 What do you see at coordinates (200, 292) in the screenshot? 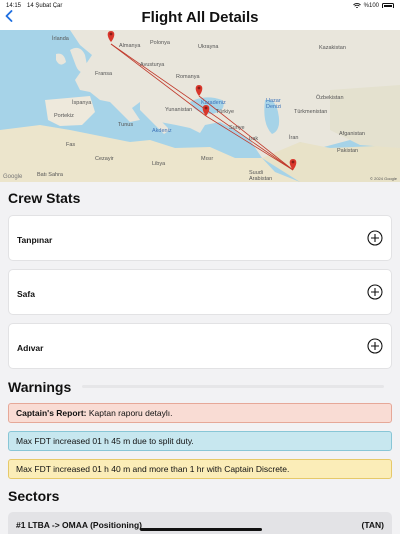
I see `crew-card: Safa` at bounding box center [200, 292].